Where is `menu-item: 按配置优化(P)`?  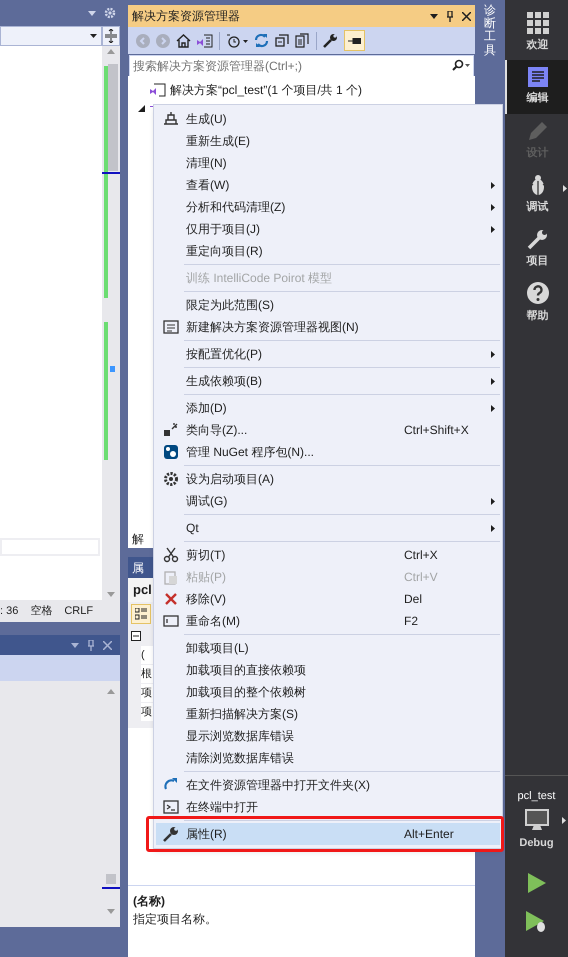 menu-item: 按配置优化(P) is located at coordinates (328, 354).